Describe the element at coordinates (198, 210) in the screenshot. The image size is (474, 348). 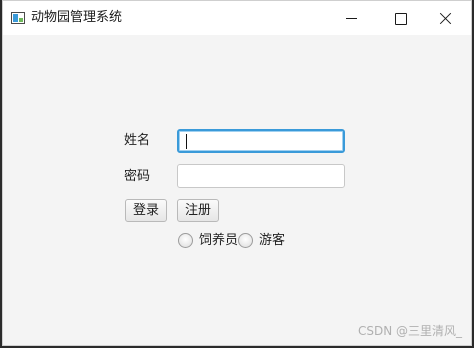
I see `register-button: 注册` at that location.